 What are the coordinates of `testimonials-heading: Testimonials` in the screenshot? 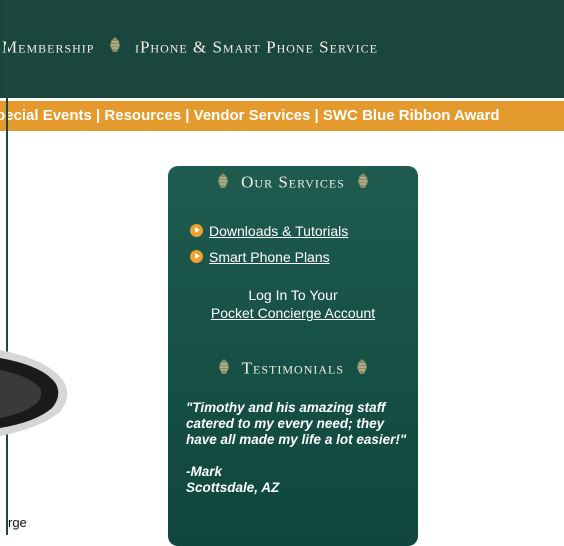 It's located at (293, 369).